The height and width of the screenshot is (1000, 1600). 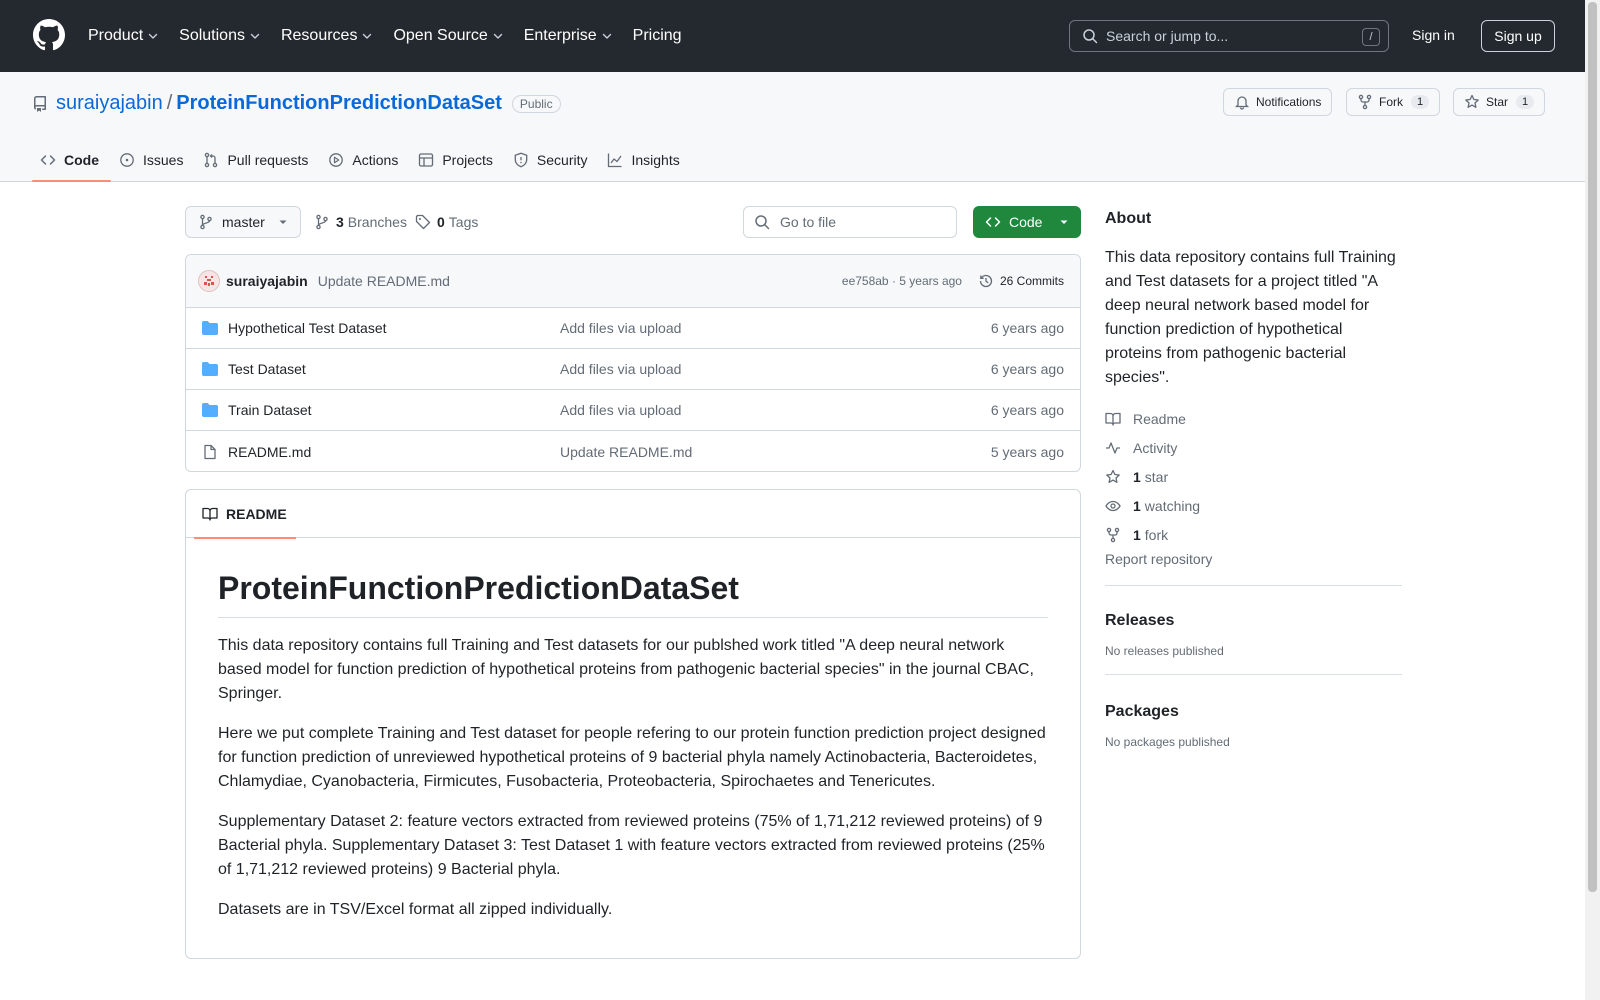 I want to click on tab-actions: Actions, so click(x=365, y=160).